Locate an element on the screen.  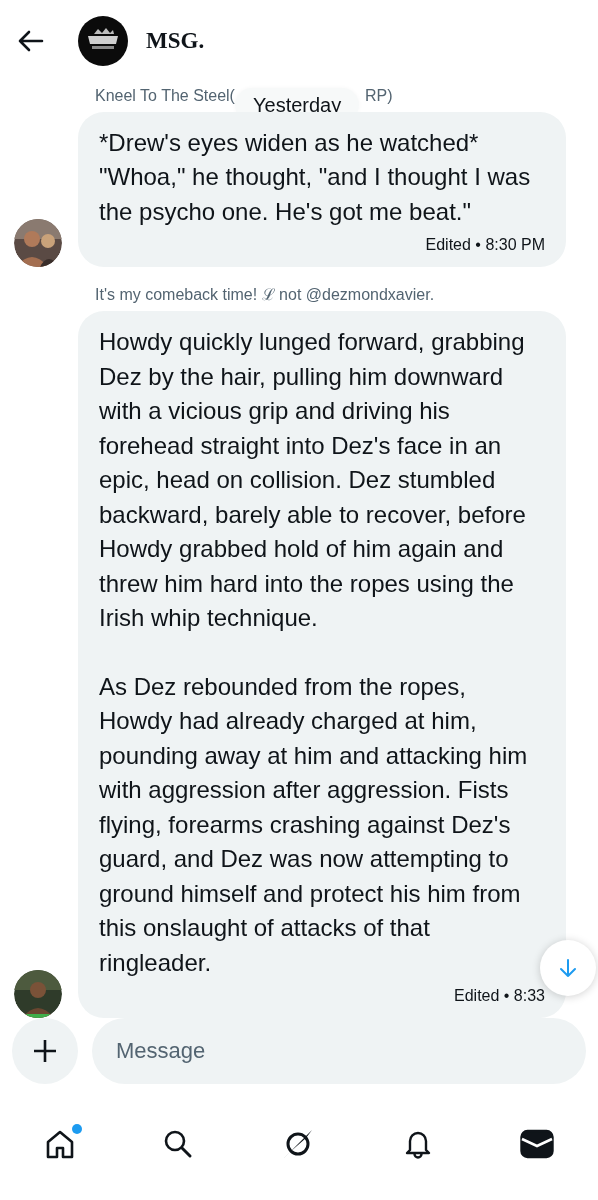
back-arrow-icon is located at coordinates (30, 40).